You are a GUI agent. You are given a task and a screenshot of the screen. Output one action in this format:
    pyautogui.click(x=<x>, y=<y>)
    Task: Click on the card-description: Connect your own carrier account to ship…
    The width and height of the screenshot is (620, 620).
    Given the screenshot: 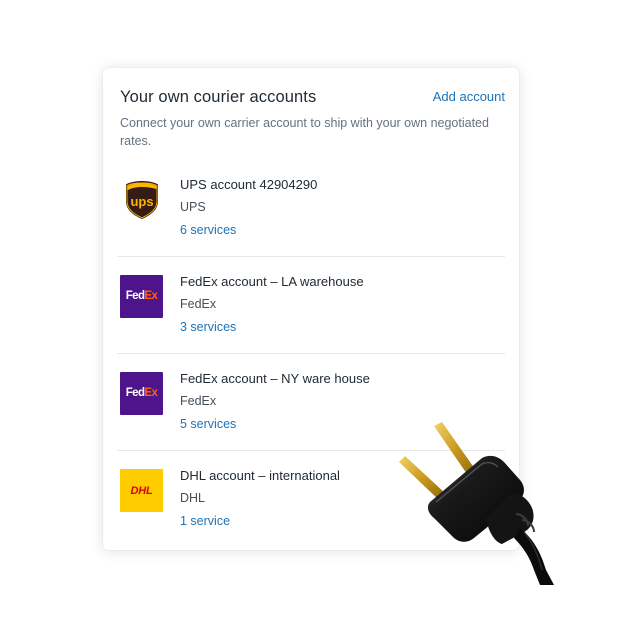 What is the action you would take?
    pyautogui.click(x=304, y=132)
    